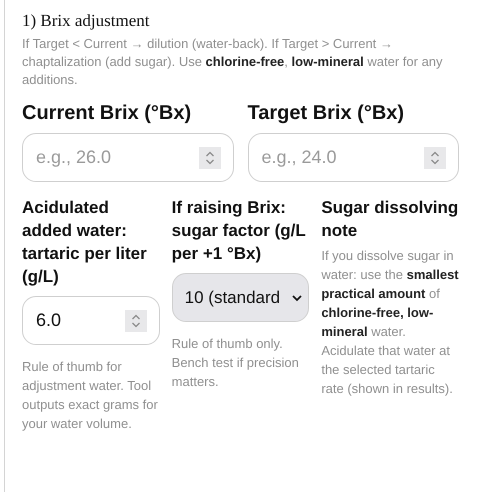 This screenshot has width=490, height=492. Describe the element at coordinates (117, 157) in the screenshot. I see `number-input: e.g., 26.0` at that location.